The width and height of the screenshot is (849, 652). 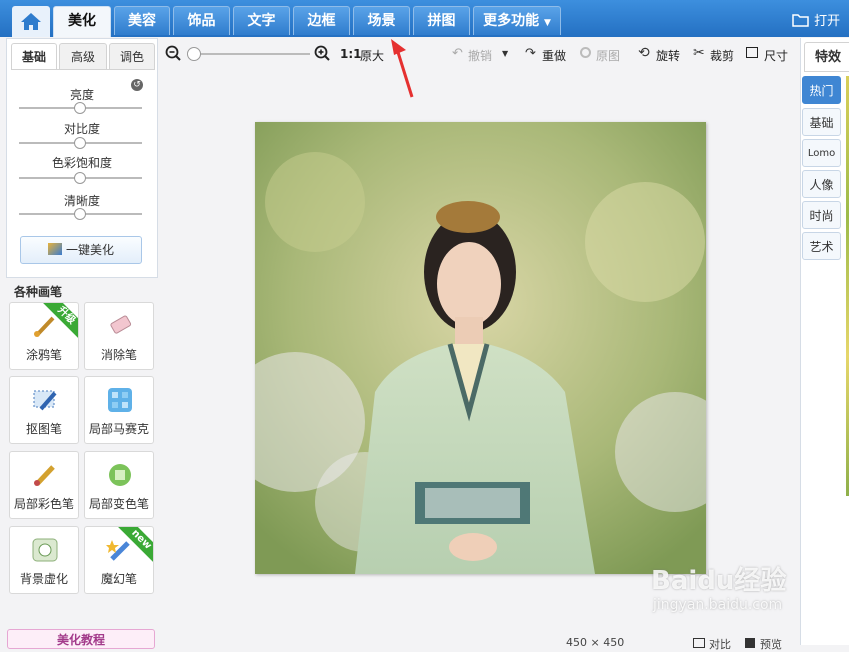 What do you see at coordinates (80, 178) in the screenshot?
I see `saturation-slider-knob` at bounding box center [80, 178].